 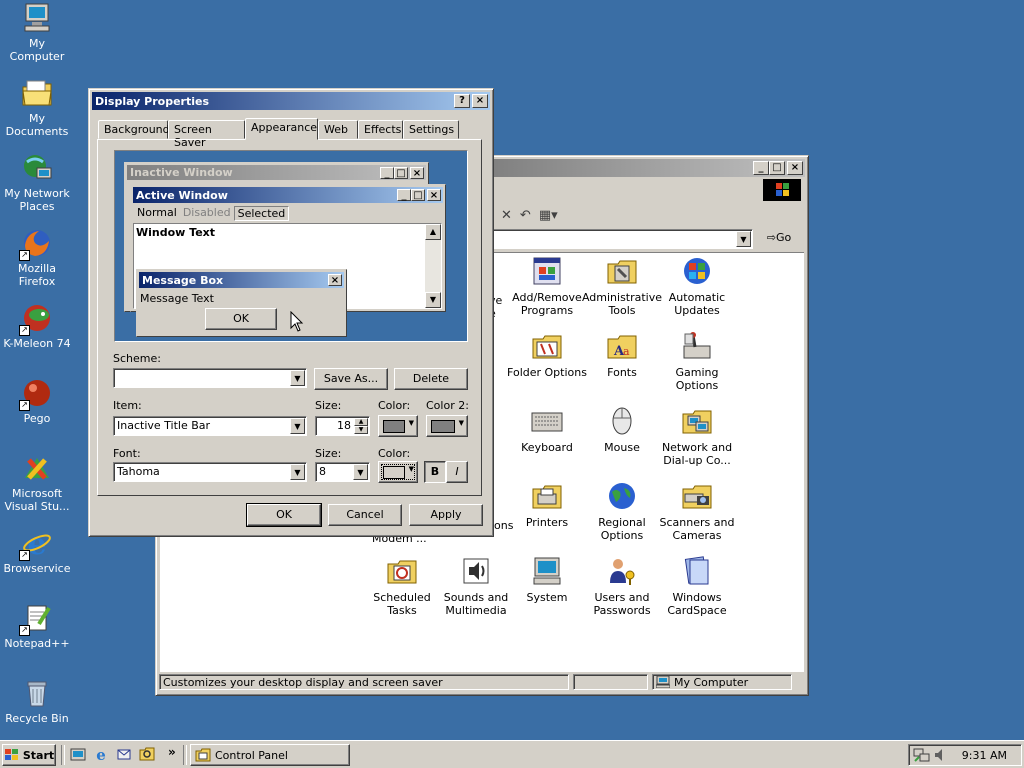 What do you see at coordinates (37, 107) in the screenshot?
I see `desktop-icon-my-documents: My Documents` at bounding box center [37, 107].